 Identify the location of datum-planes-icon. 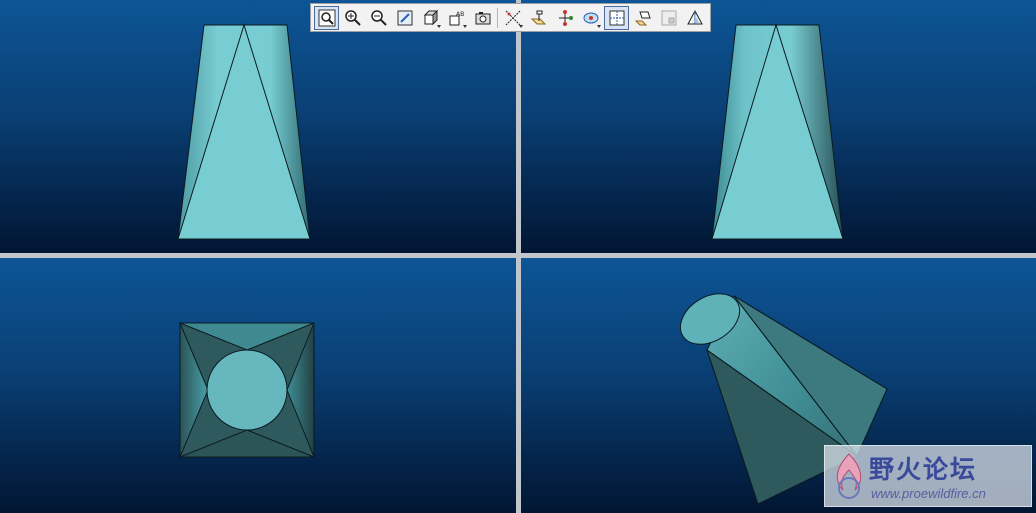
(538, 17).